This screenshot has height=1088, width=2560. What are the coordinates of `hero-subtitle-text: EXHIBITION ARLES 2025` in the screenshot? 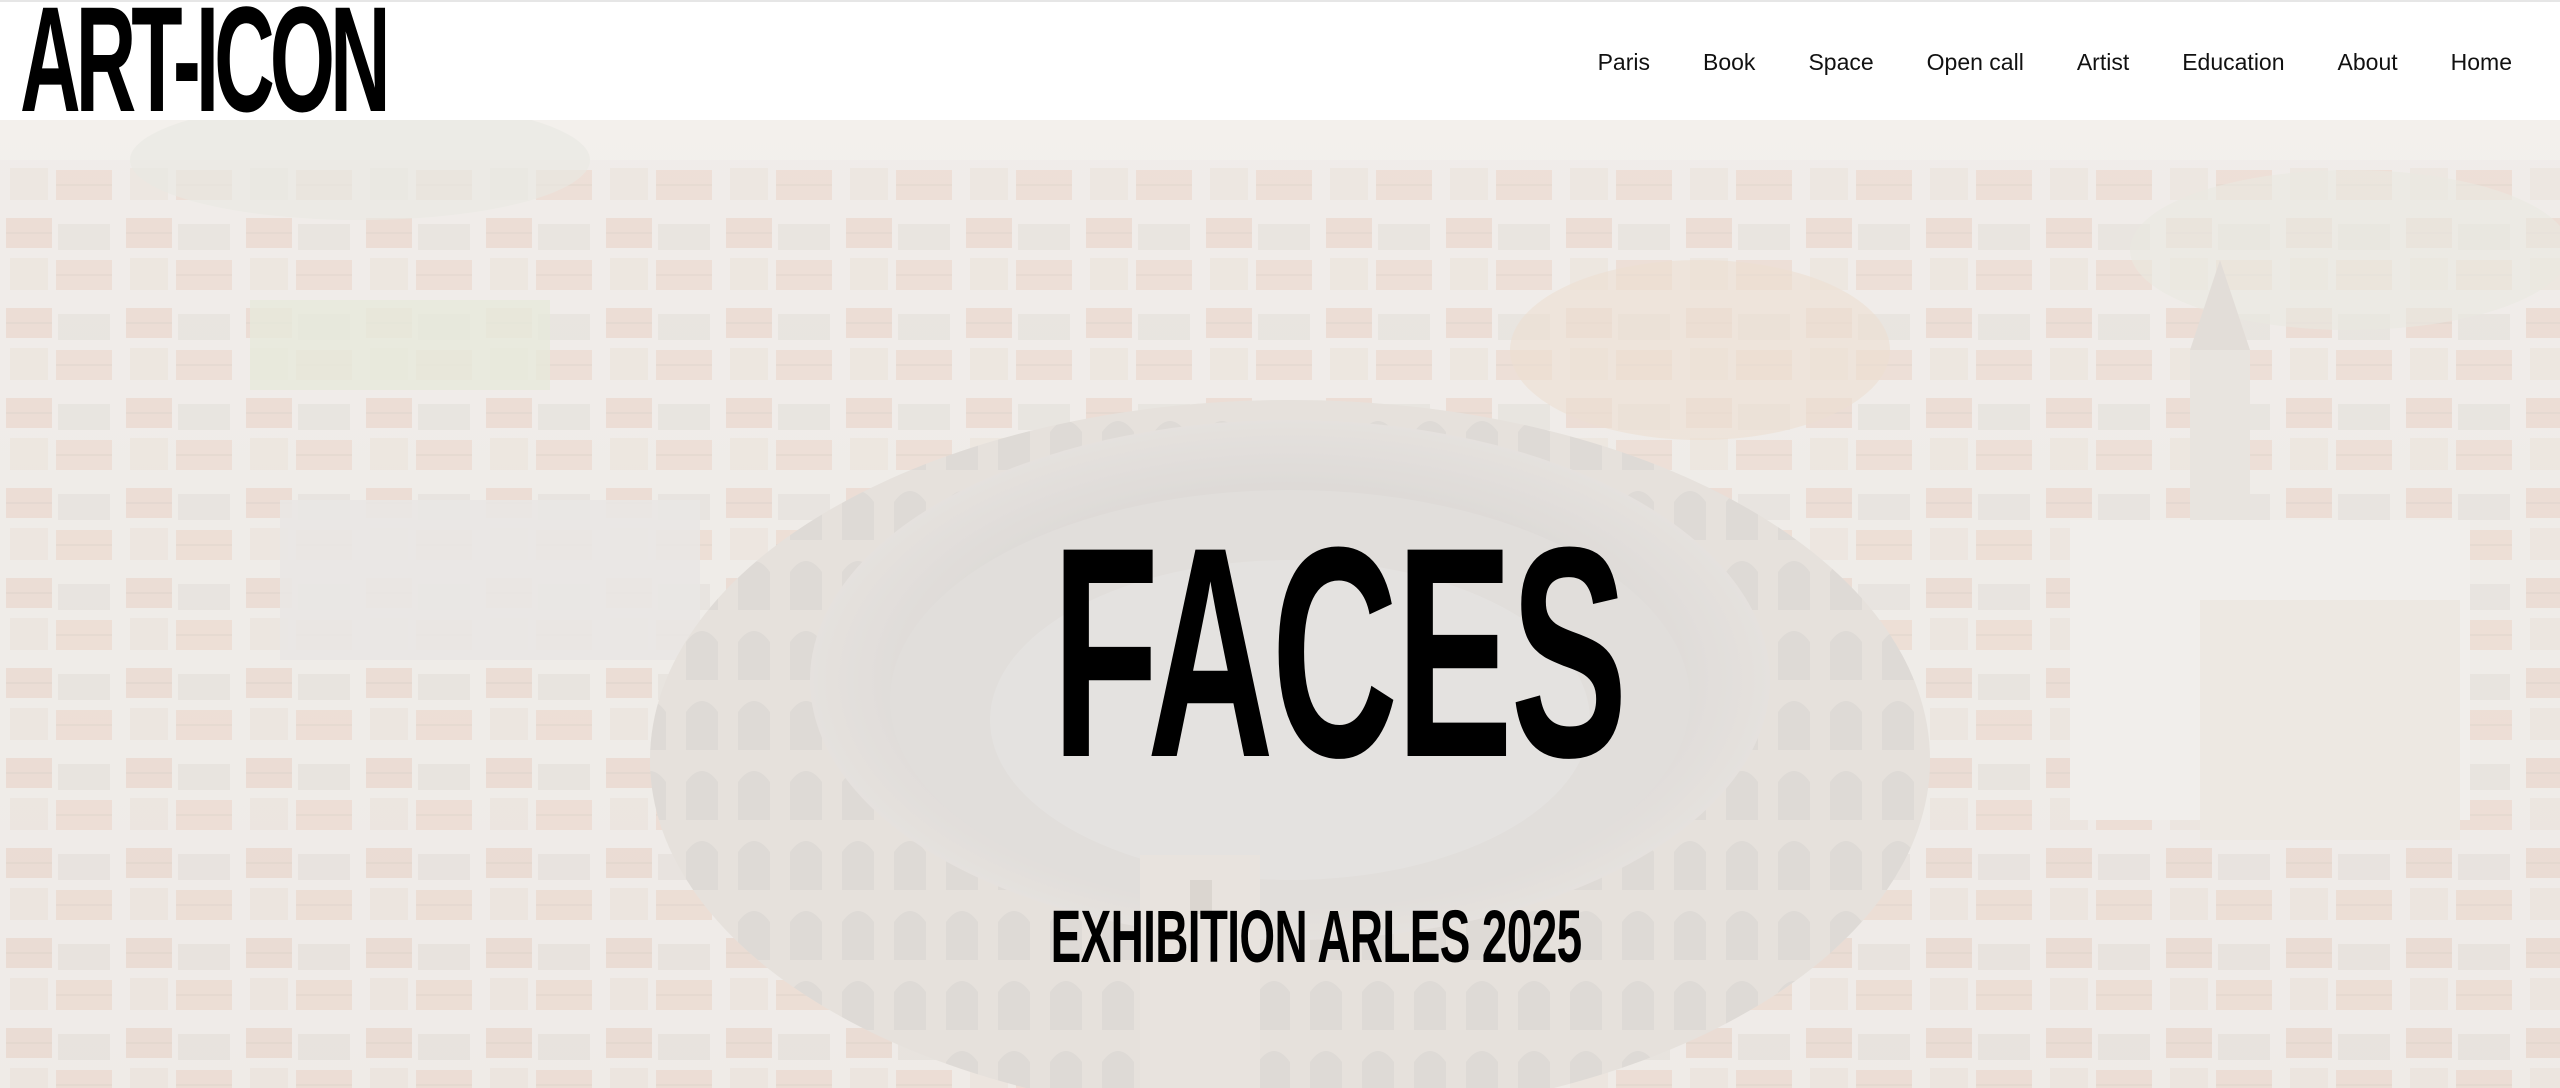 It's located at (1316, 936).